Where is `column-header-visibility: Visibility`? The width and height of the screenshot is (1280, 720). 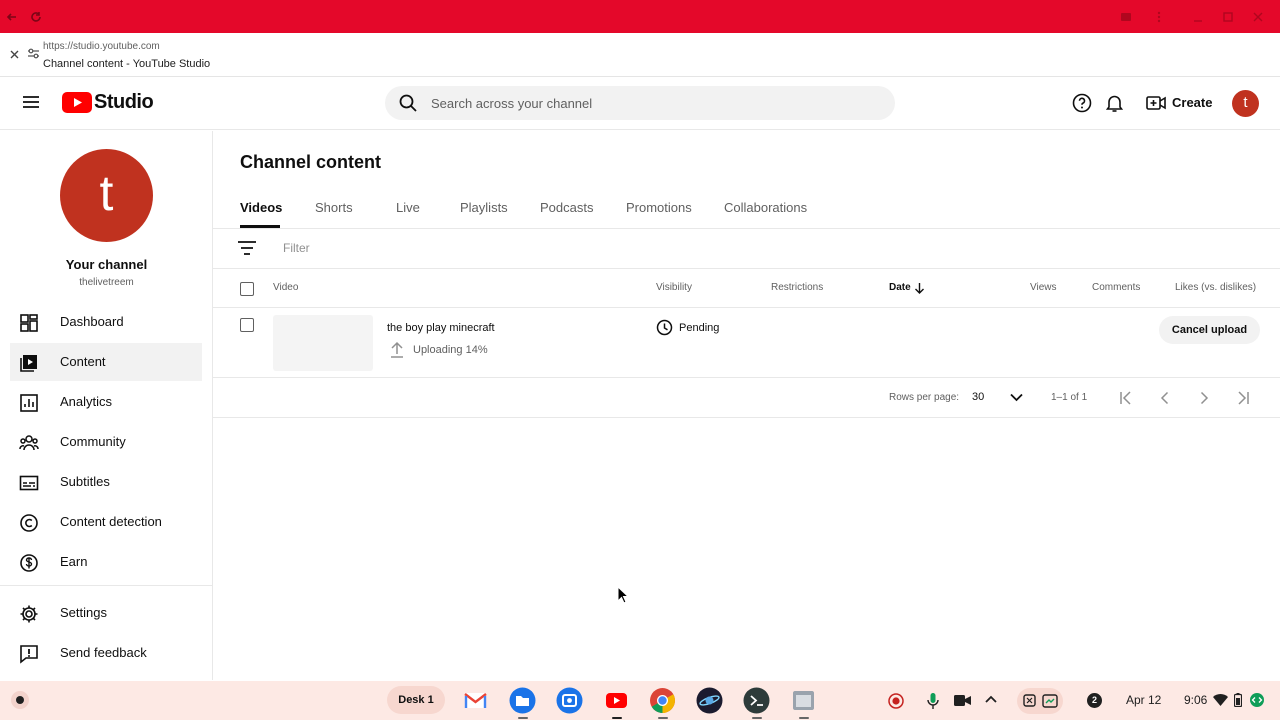
column-header-visibility: Visibility is located at coordinates (674, 287).